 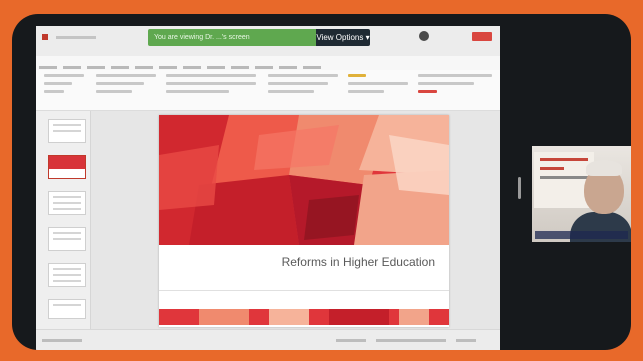 I want to click on zoom-level, so click(x=466, y=340).